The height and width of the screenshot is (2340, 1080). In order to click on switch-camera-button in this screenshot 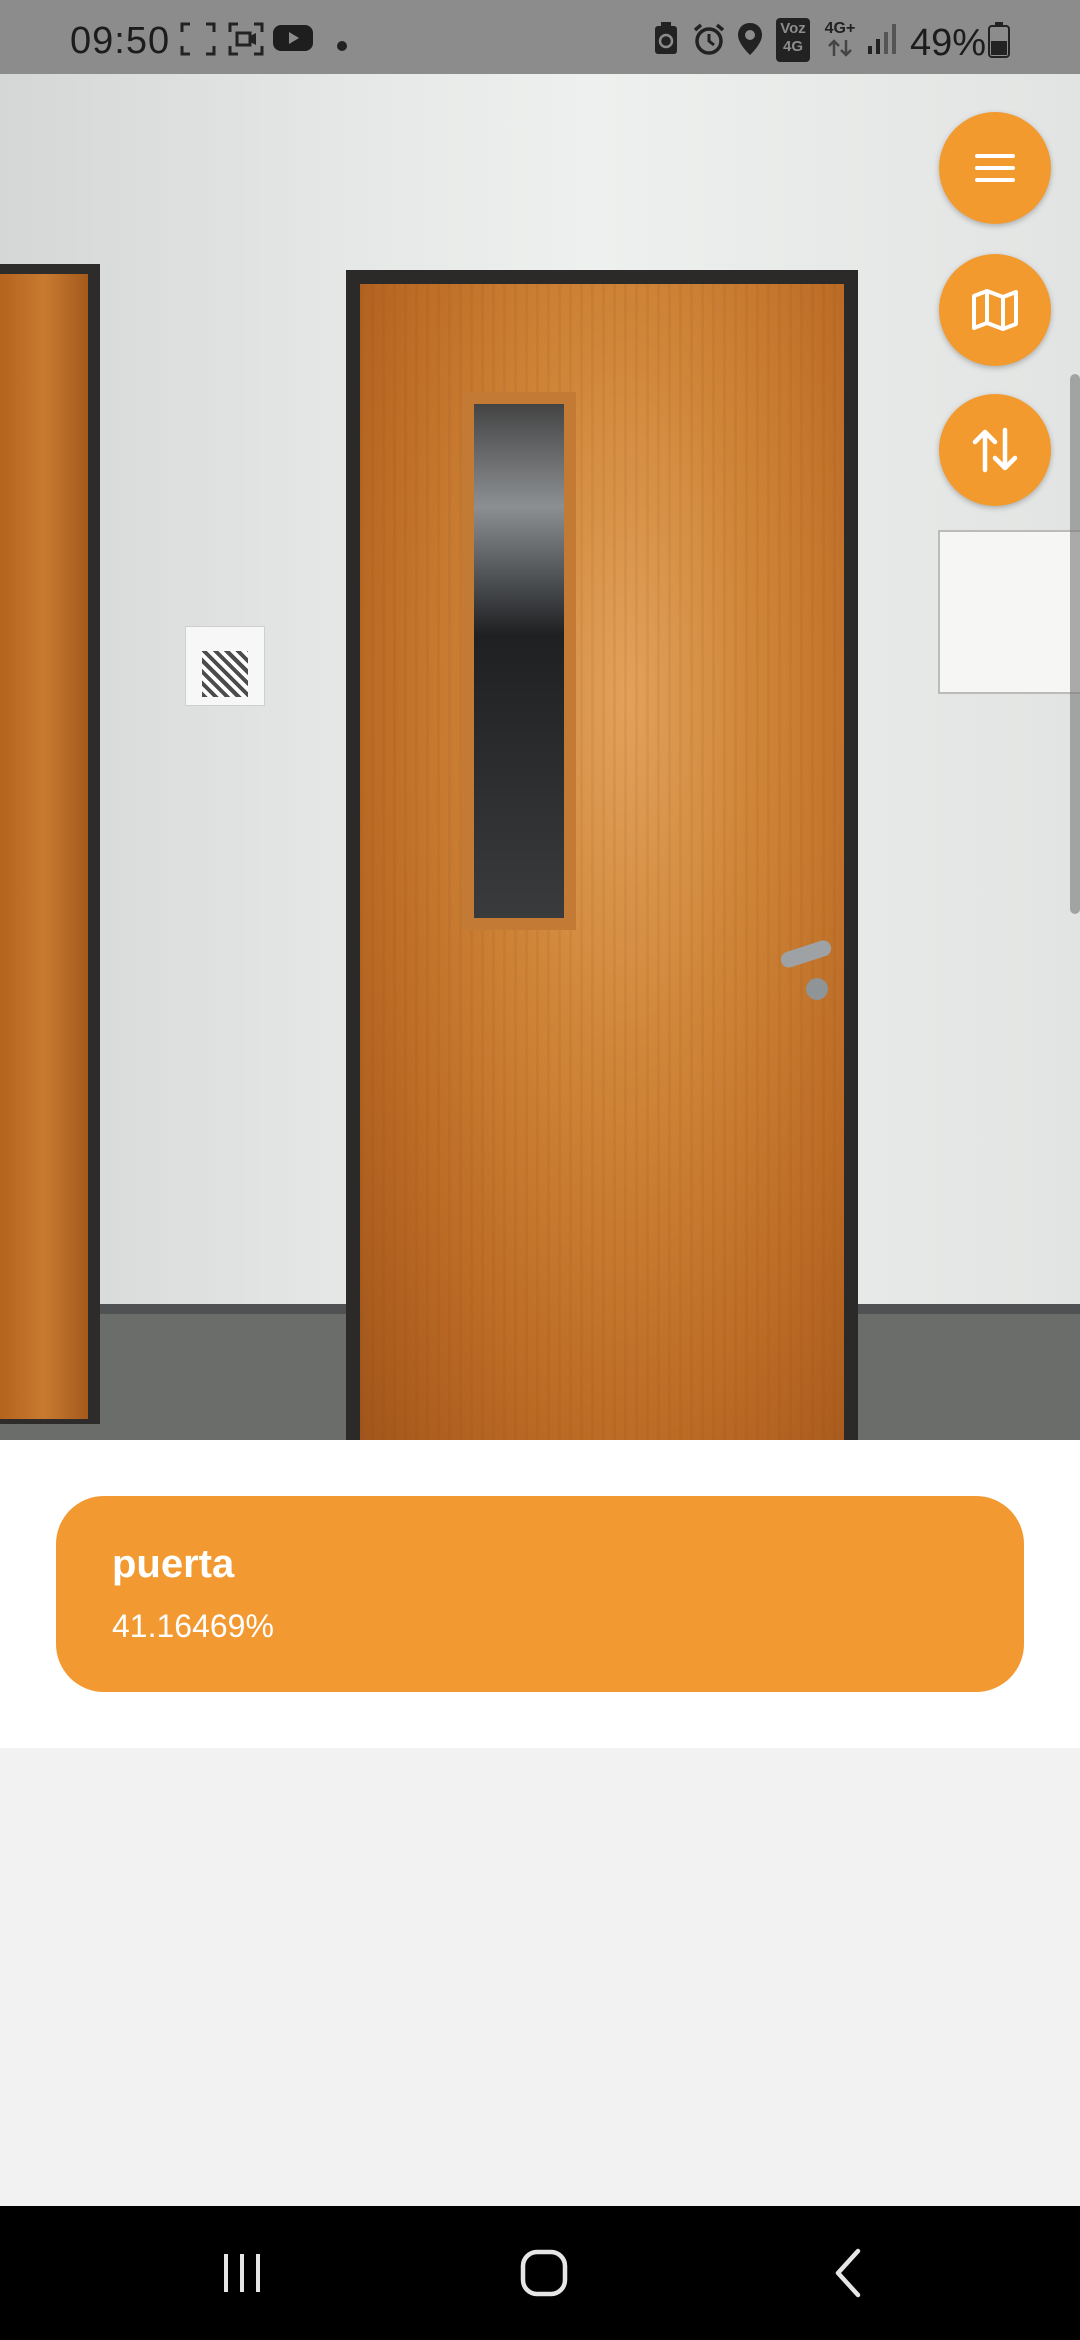, I will do `click(995, 450)`.